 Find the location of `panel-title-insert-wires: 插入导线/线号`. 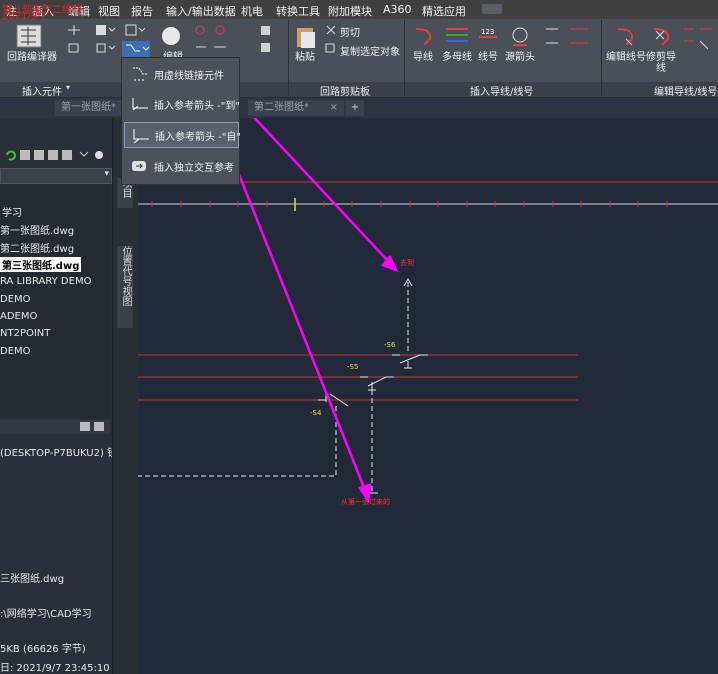

panel-title-insert-wires: 插入导线/线号 is located at coordinates (502, 92).